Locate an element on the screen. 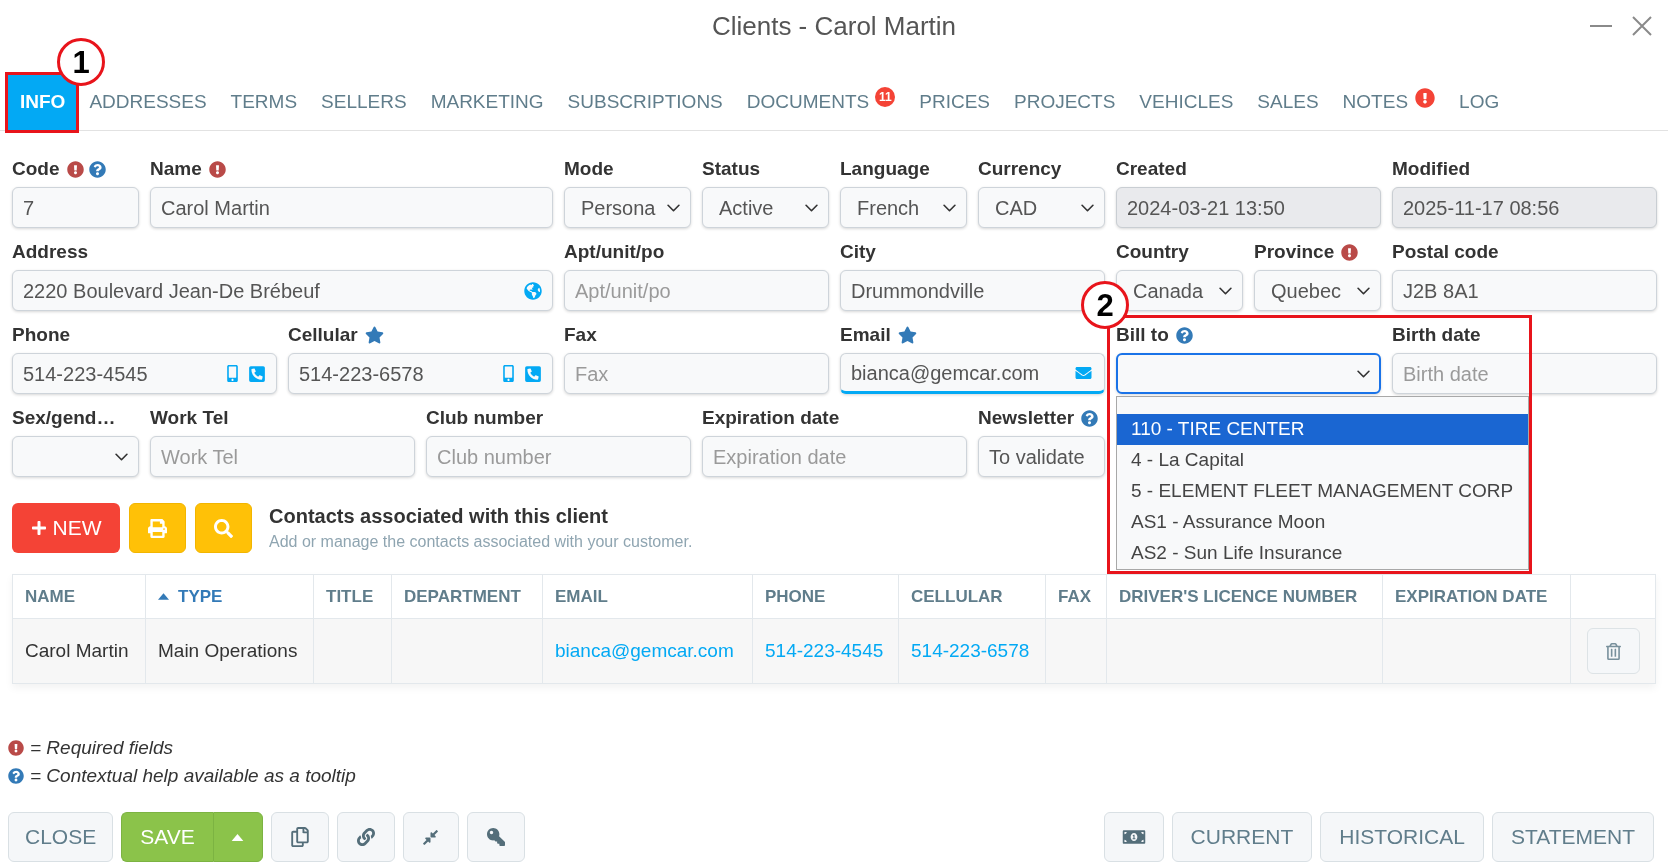 The image size is (1668, 867). input-field: Club number is located at coordinates (558, 456).